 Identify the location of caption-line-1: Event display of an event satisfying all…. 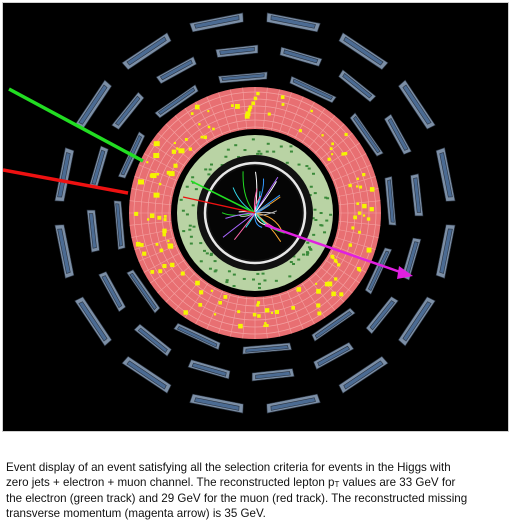
(228, 467).